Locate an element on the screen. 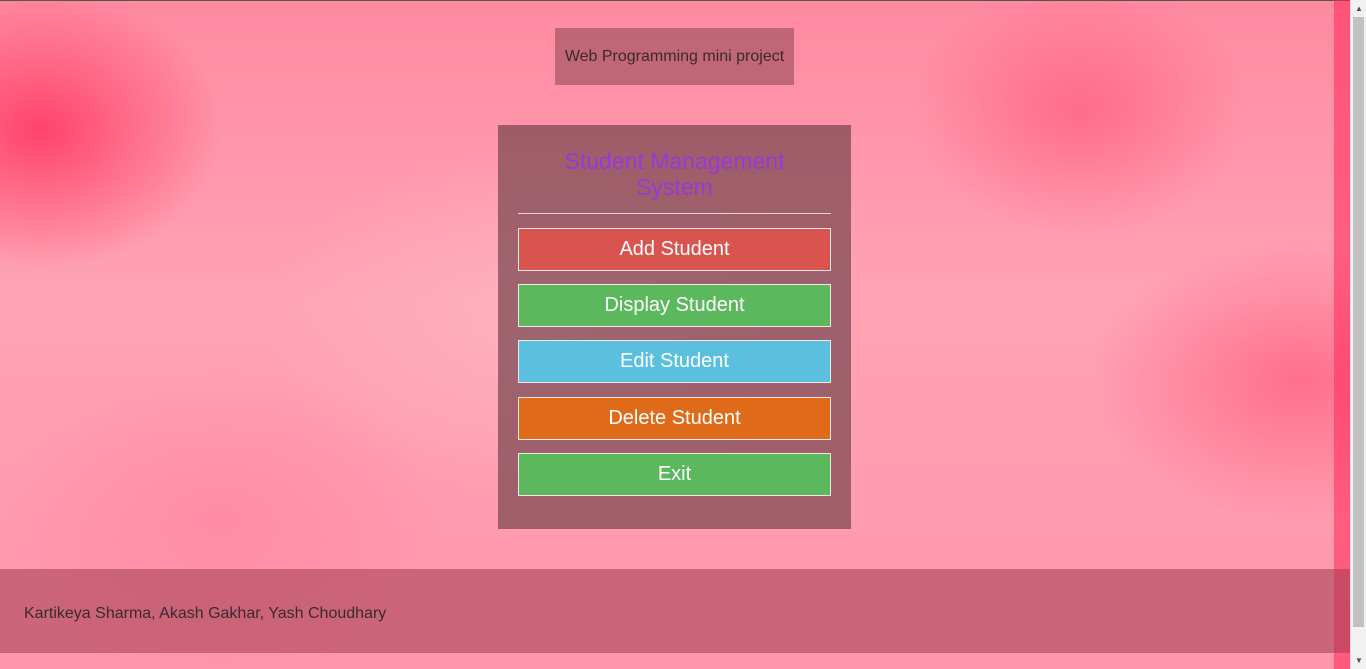 The height and width of the screenshot is (669, 1366). project-banner: Web Programming mini project is located at coordinates (674, 56).